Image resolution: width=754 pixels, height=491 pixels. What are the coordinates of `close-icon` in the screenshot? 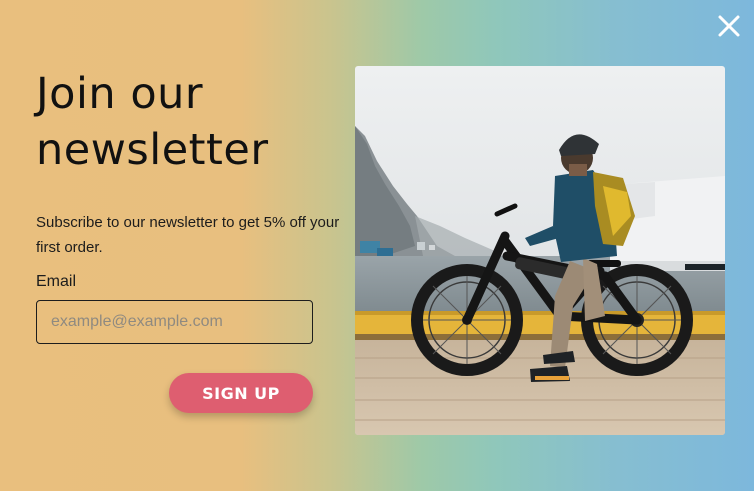 It's located at (729, 26).